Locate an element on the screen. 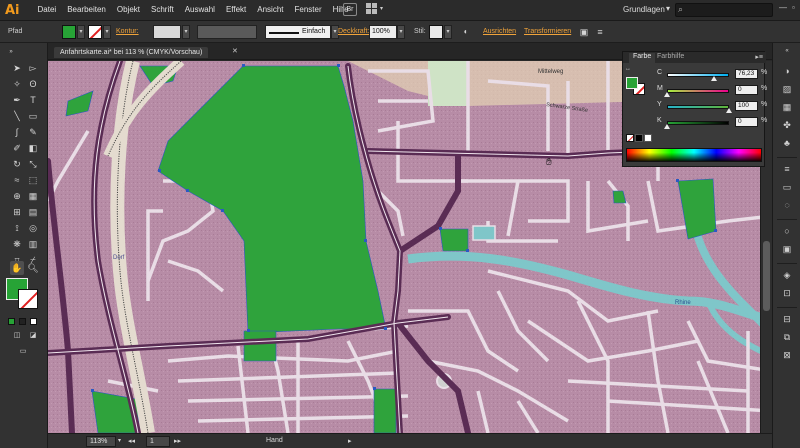 Image resolution: width=800 pixels, height=448 pixels. black-swatch is located at coordinates (639, 138).